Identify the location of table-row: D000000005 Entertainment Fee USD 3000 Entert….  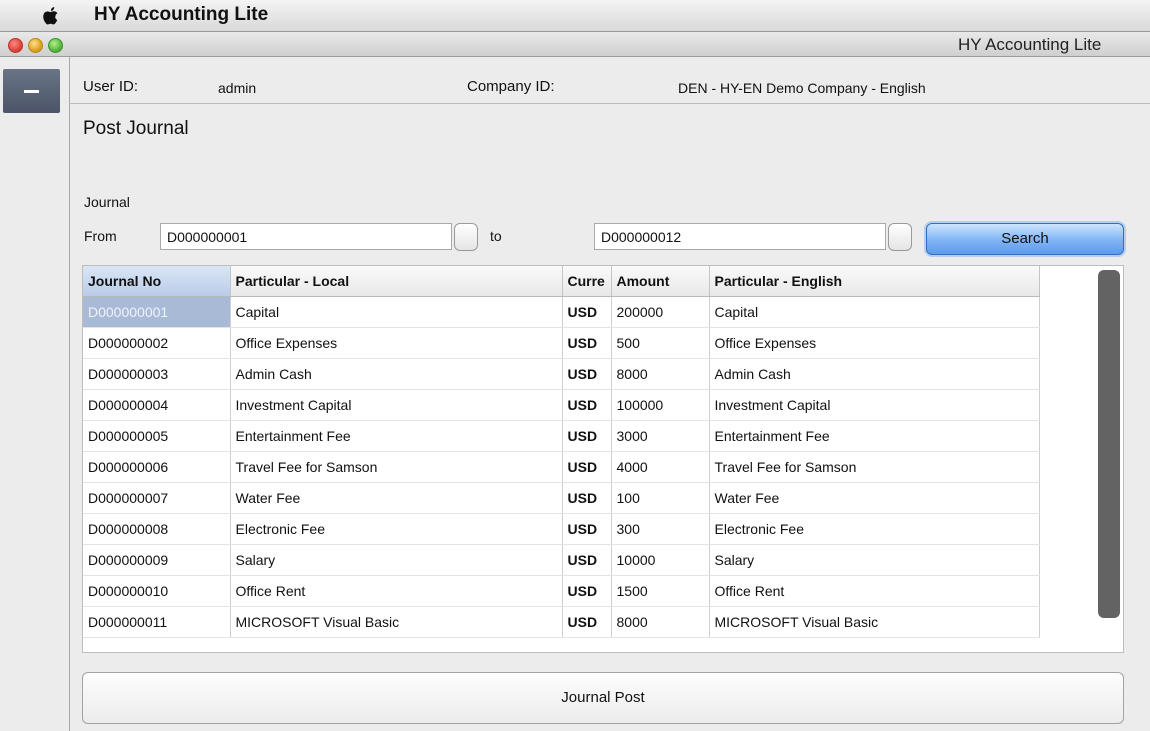
(561, 436).